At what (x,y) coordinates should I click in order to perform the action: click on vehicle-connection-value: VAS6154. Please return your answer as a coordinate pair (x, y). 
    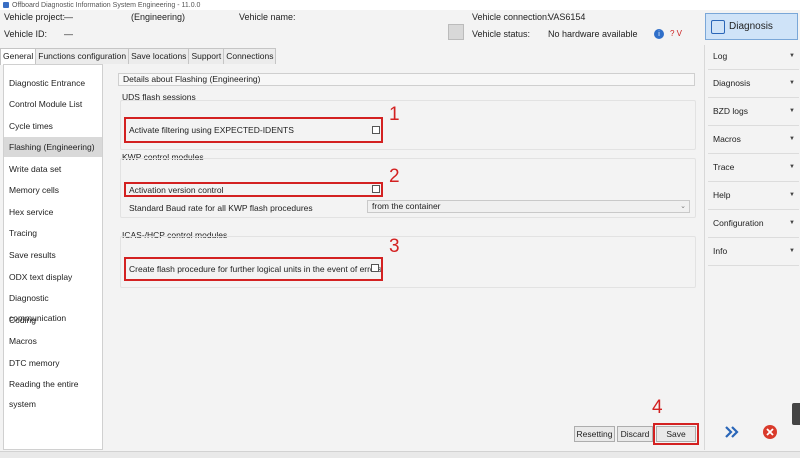
    Looking at the image, I should click on (567, 17).